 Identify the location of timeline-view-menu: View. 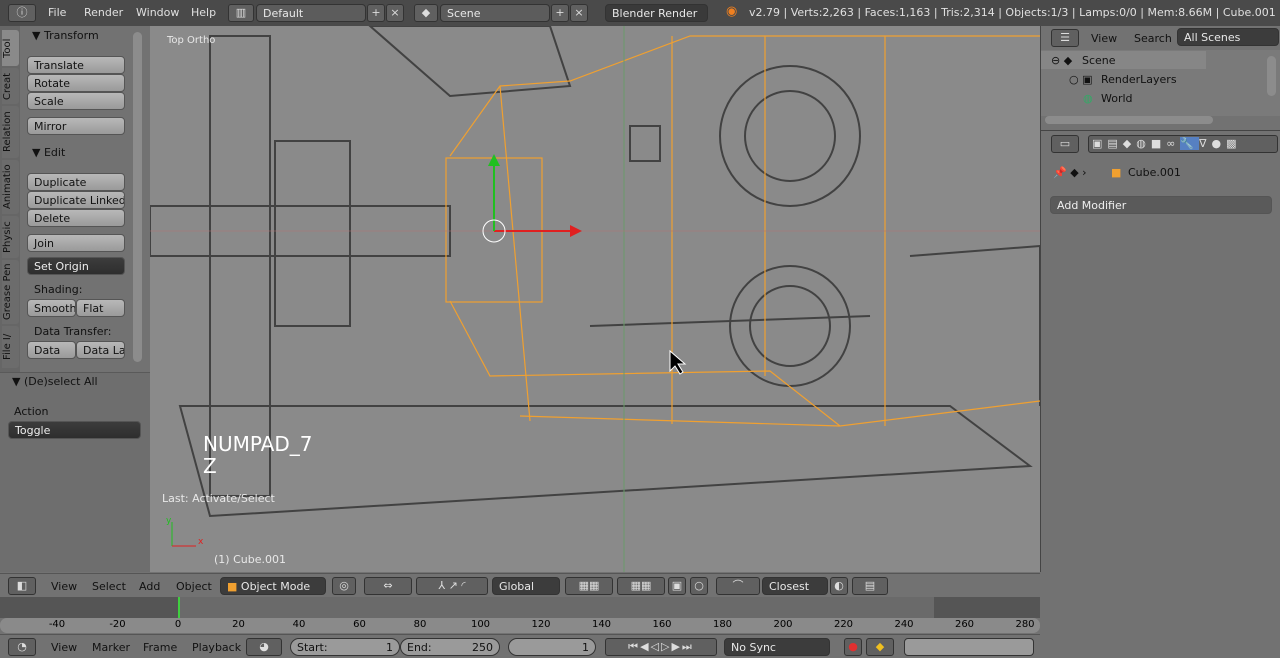
(64, 647).